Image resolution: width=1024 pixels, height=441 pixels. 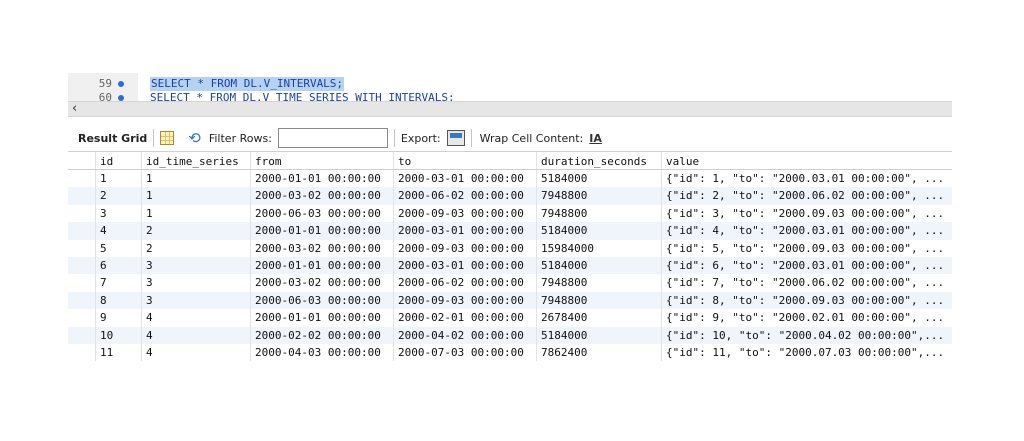 What do you see at coordinates (322, 335) in the screenshot?
I see `cell-from: 2000-02-02 00:00:00` at bounding box center [322, 335].